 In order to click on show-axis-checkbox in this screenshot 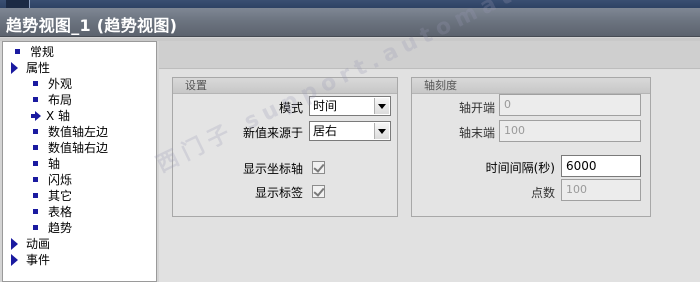, I will do `click(318, 167)`.